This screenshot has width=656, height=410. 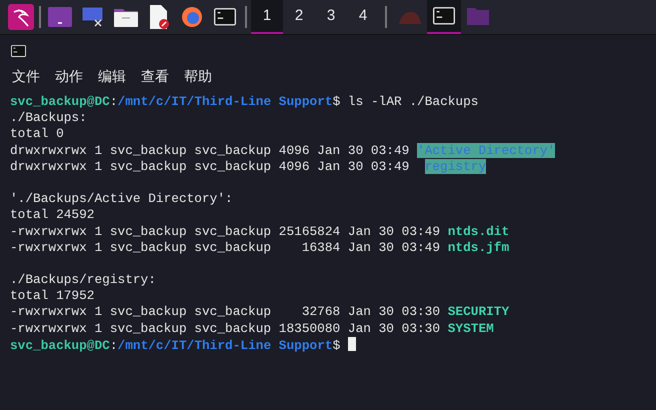 I want to click on directory-name: 'Active Directory', so click(x=486, y=150).